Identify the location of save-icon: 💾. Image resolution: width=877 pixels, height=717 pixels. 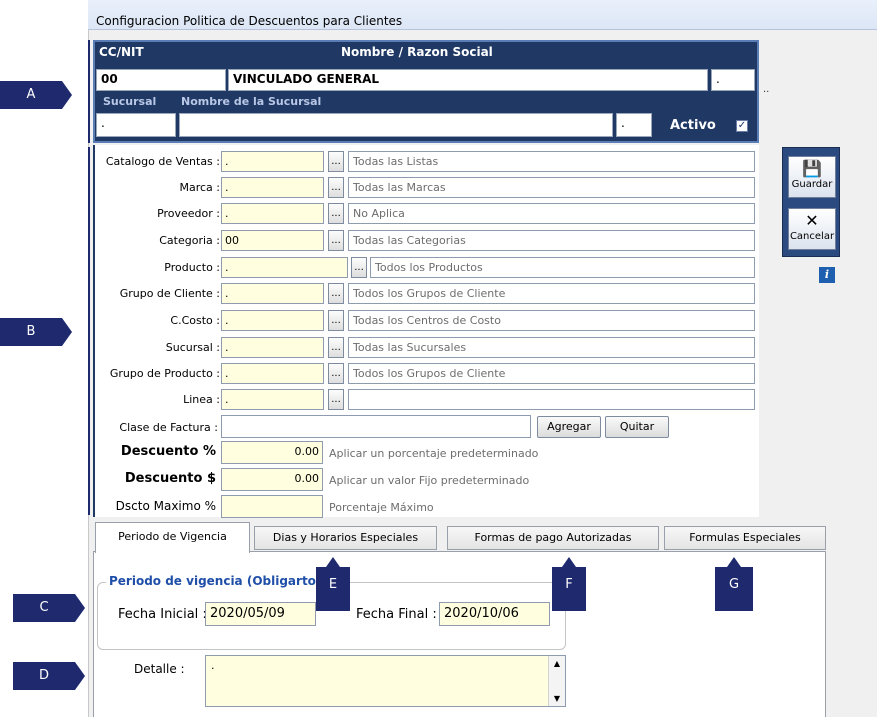
(812, 168).